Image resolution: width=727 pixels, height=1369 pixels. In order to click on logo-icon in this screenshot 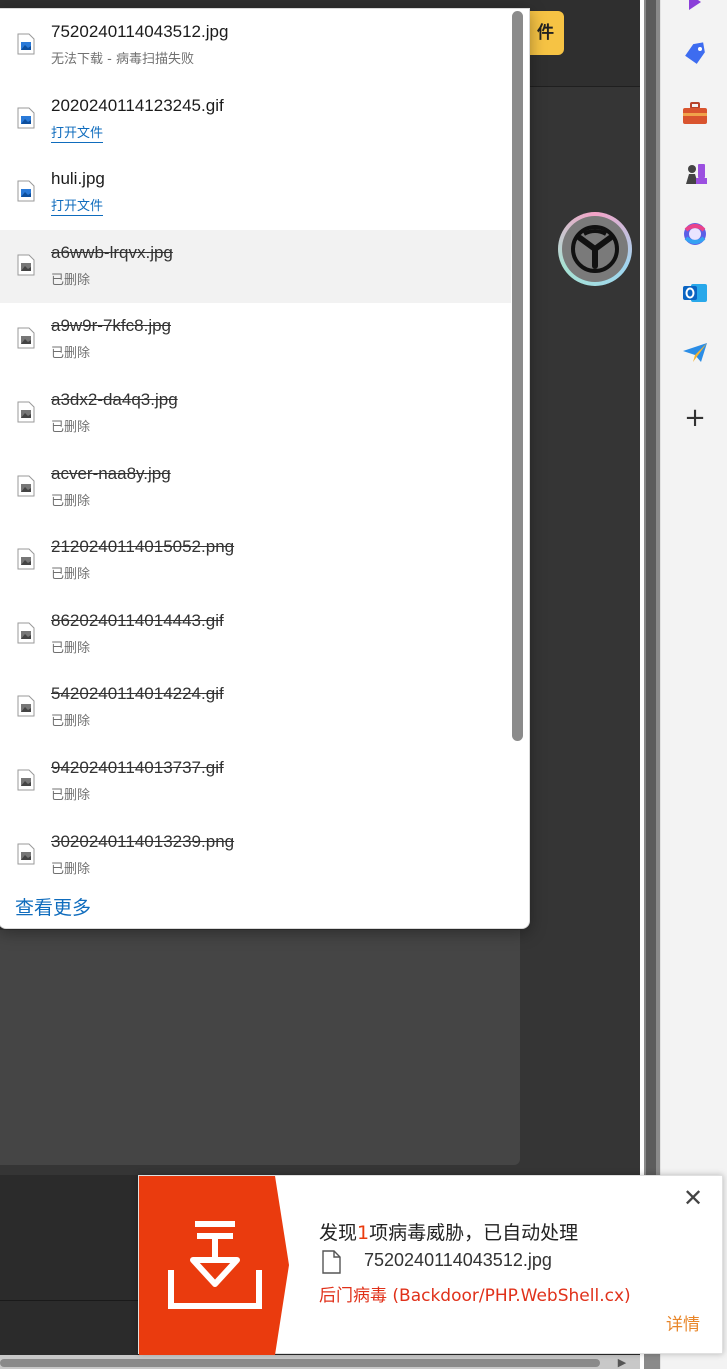, I will do `click(595, 249)`.